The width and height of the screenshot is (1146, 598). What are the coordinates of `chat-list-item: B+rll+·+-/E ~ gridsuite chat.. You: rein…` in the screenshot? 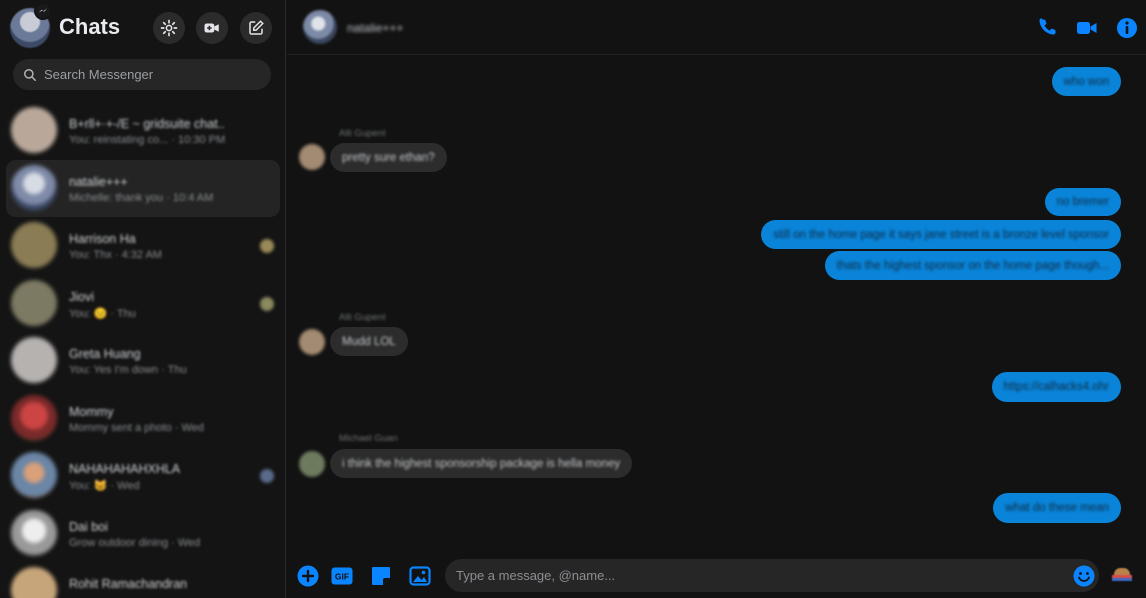 It's located at (143, 131).